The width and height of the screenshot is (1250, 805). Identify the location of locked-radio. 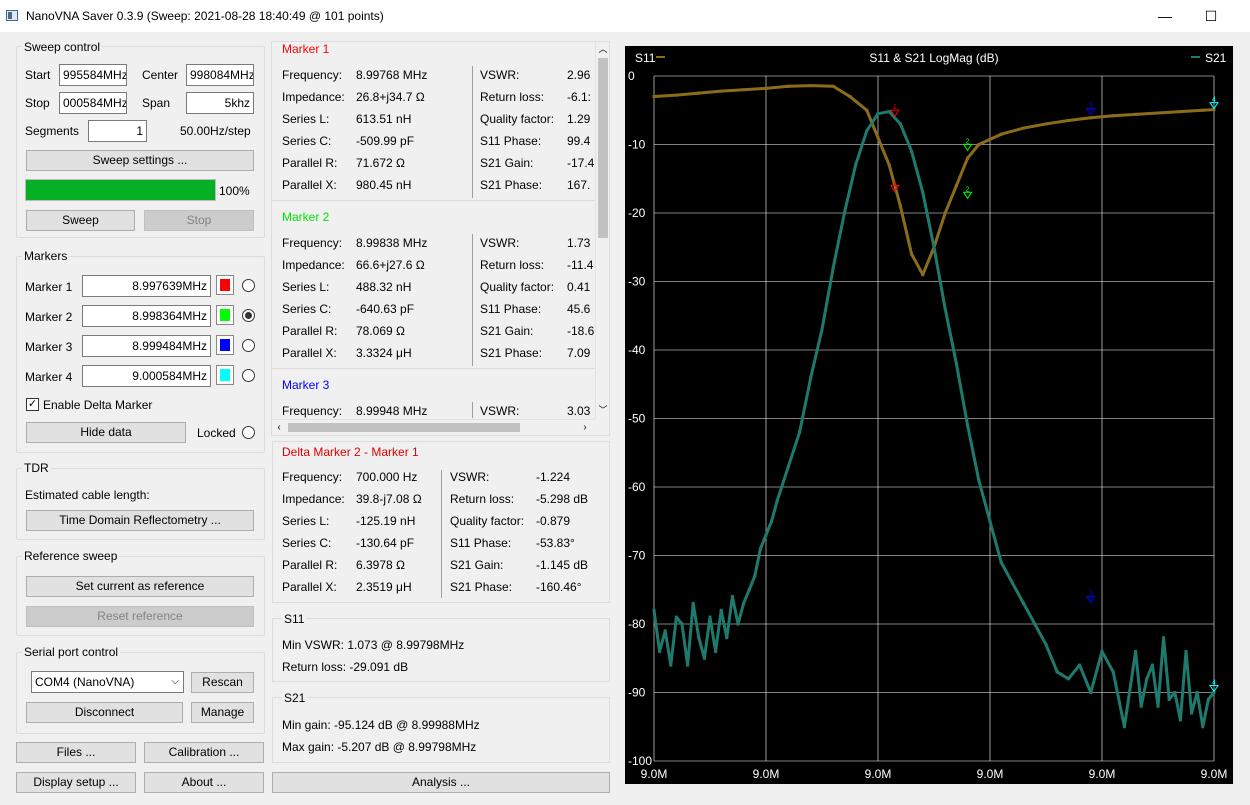
(248, 432).